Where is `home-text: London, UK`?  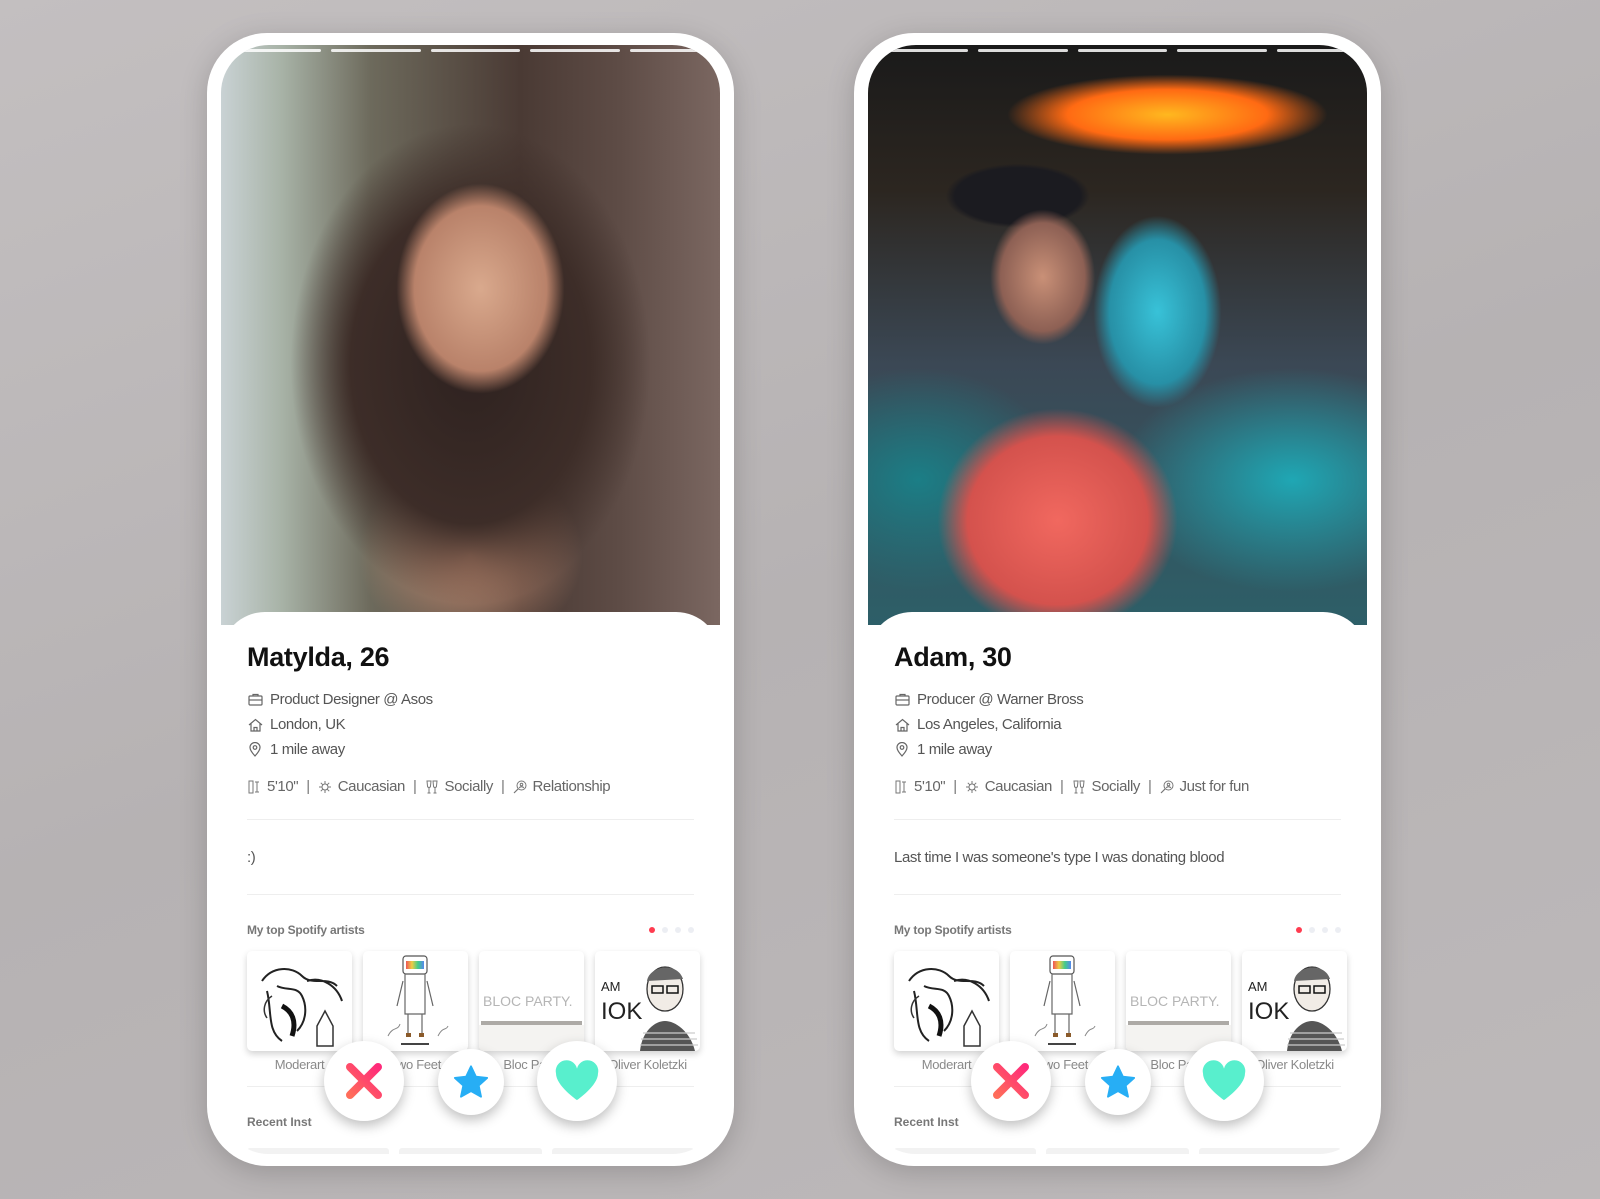 home-text: London, UK is located at coordinates (308, 724).